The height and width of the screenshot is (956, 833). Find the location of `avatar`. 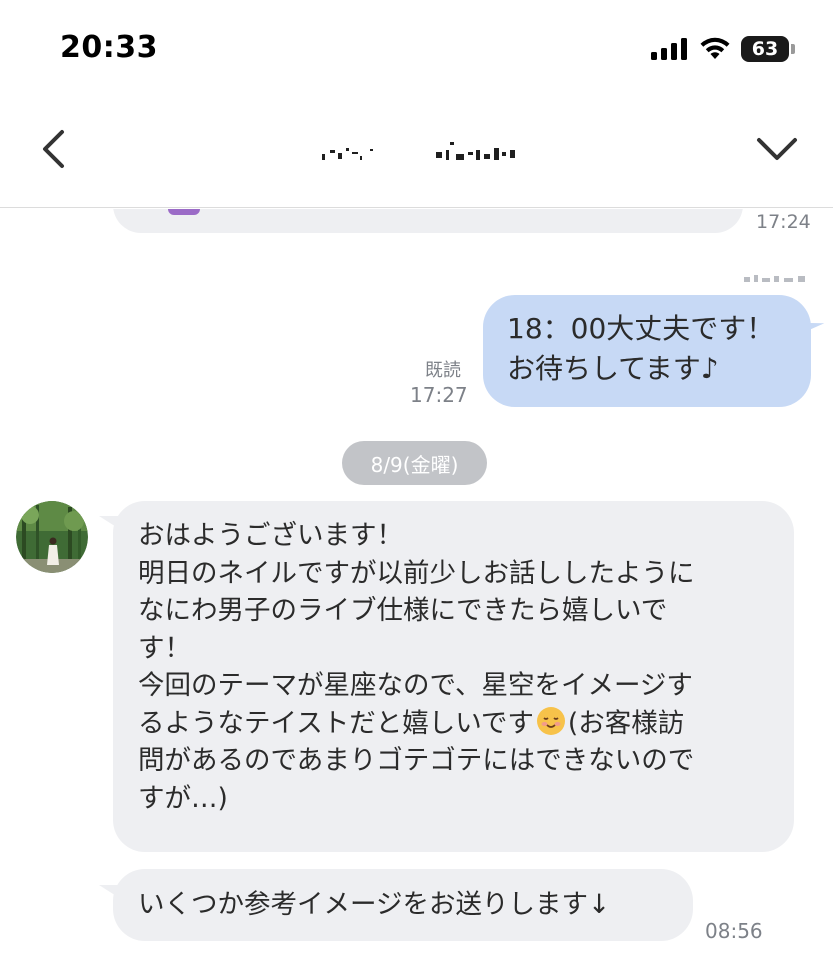

avatar is located at coordinates (52, 537).